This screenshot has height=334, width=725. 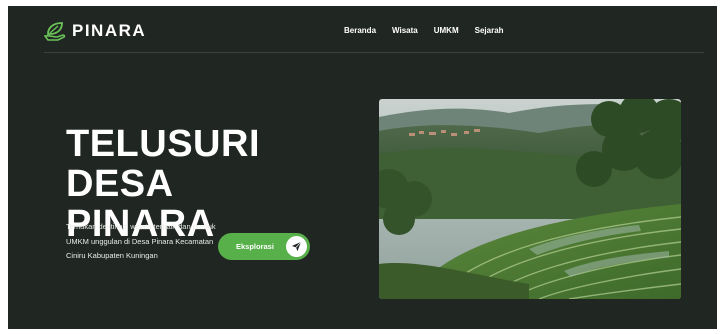 I want to click on explore-button-label: Eksplorasi, so click(x=255, y=246).